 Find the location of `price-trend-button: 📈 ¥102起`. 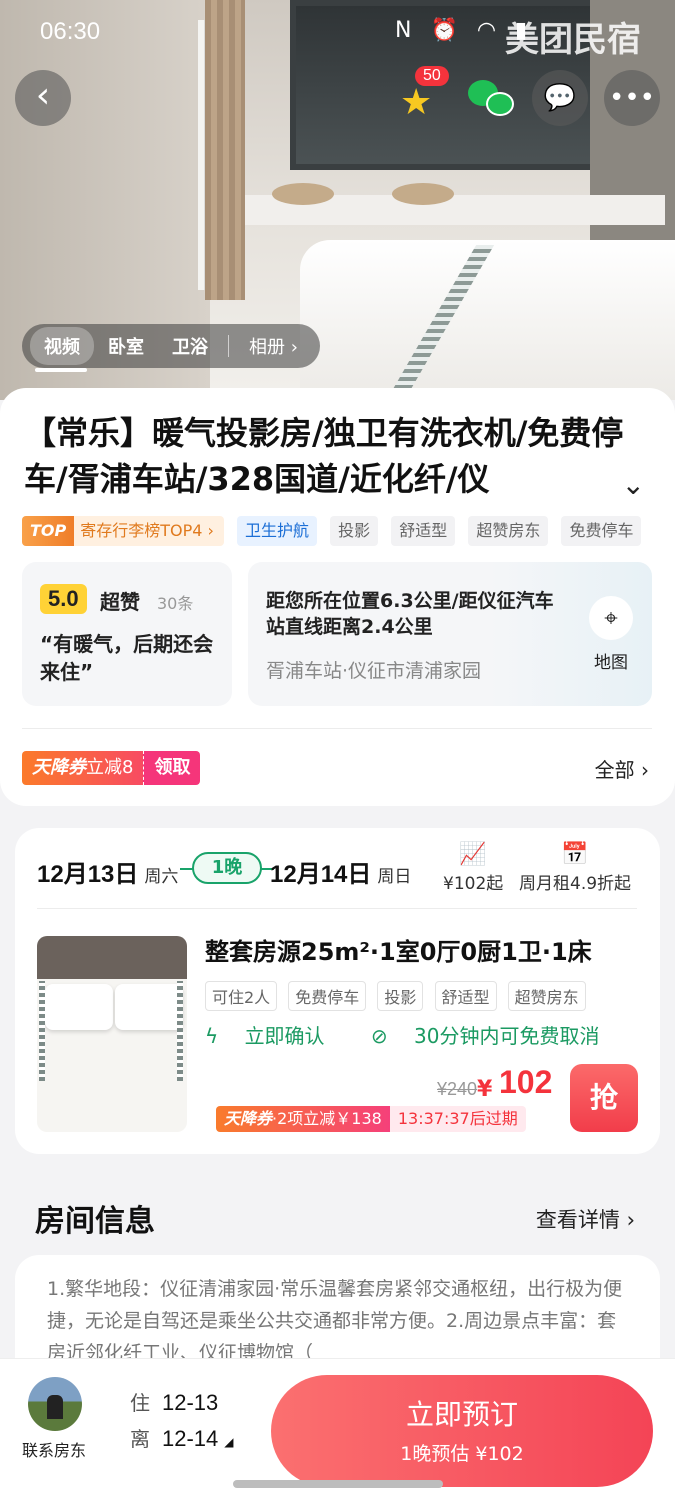

price-trend-button: 📈 ¥102起 is located at coordinates (473, 868).